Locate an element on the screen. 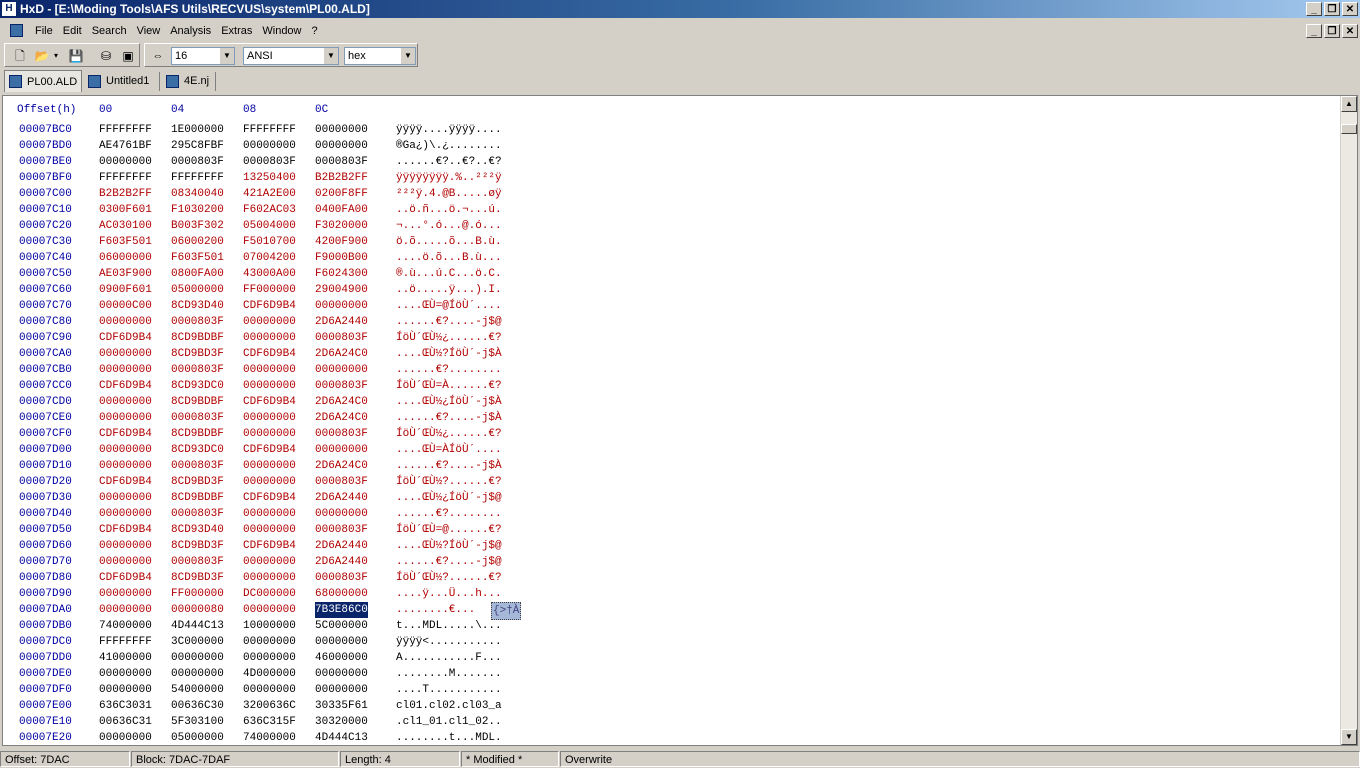 Image resolution: width=1360 pixels, height=768 pixels. save-icon: 💾 is located at coordinates (76, 56).